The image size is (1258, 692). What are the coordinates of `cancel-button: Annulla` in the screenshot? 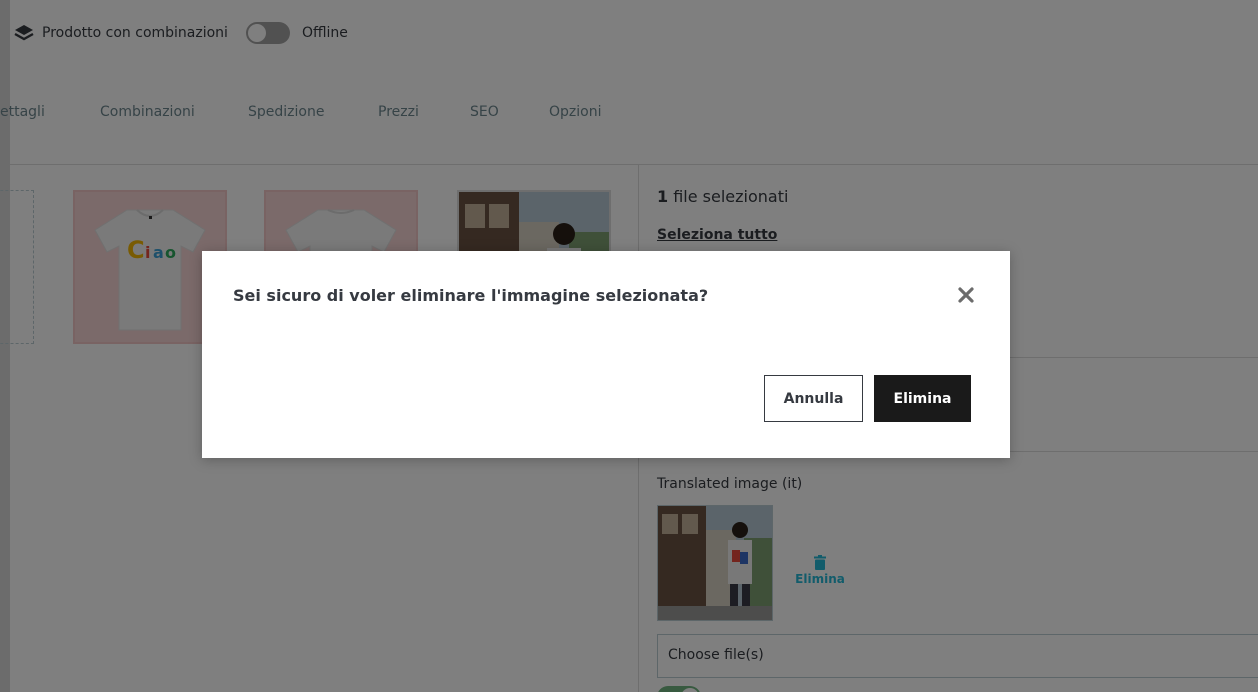 It's located at (813, 398).